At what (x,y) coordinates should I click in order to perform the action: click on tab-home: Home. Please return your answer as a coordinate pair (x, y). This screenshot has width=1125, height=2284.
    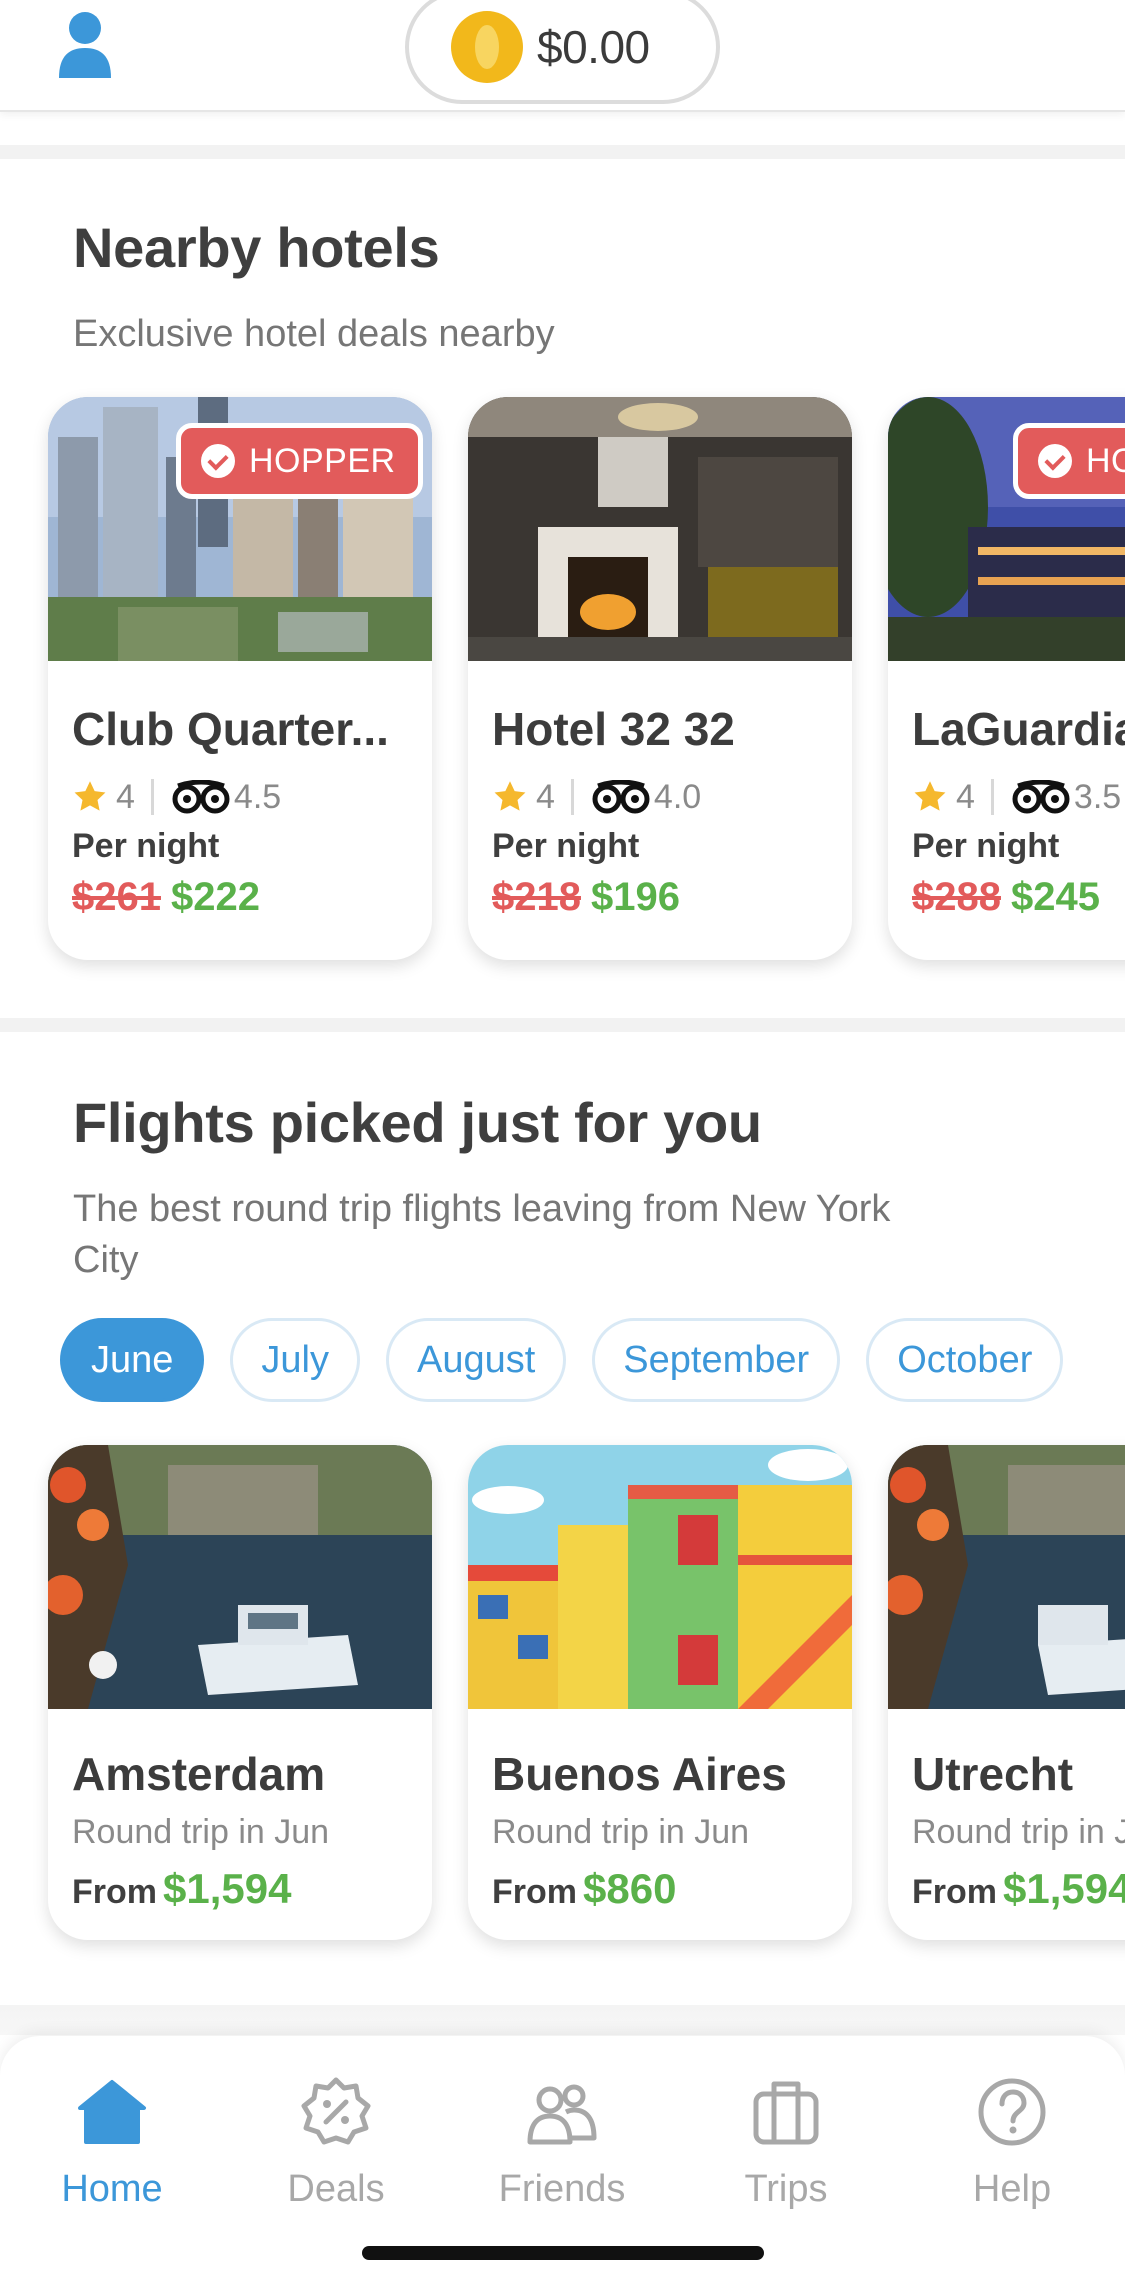
    Looking at the image, I should click on (112, 2156).